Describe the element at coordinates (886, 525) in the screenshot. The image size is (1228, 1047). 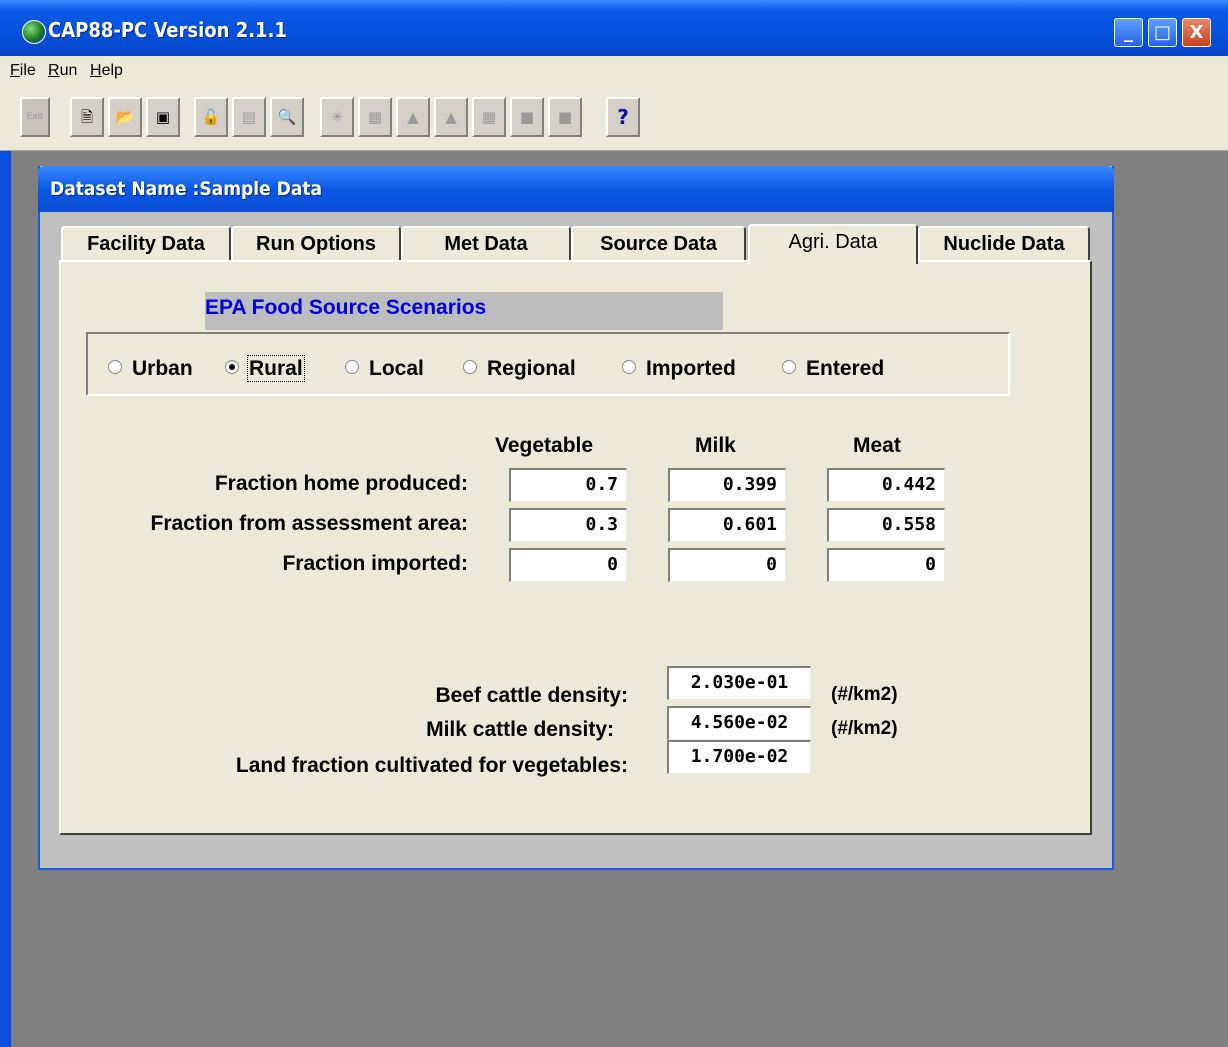
I see `meat-assessment-area-field: 0.558` at that location.